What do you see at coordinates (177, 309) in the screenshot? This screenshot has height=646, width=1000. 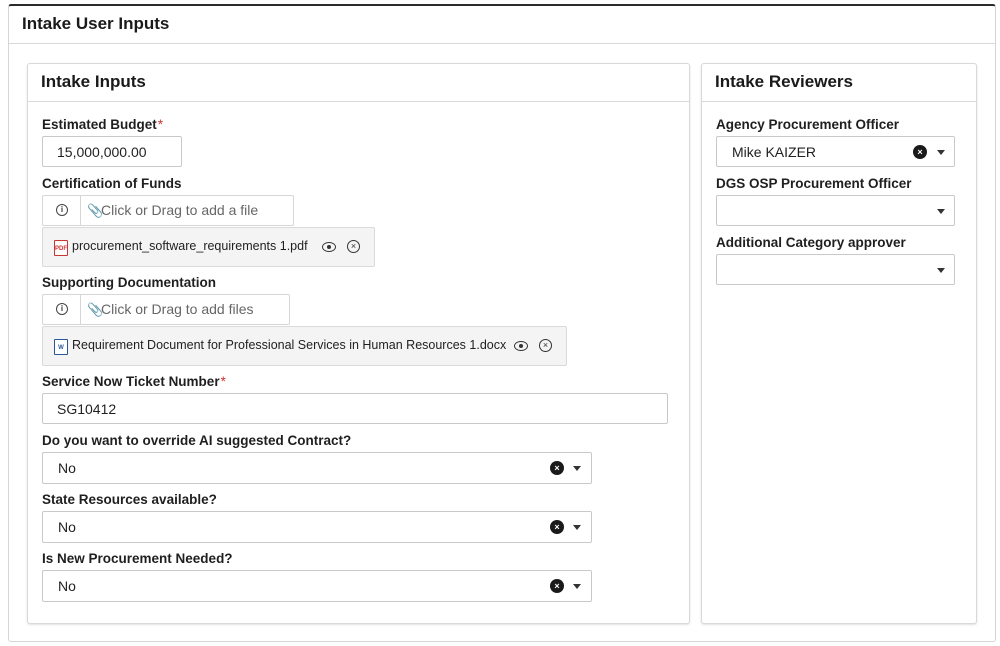 I see `supporting-upload-text: Click or Drag to add files` at bounding box center [177, 309].